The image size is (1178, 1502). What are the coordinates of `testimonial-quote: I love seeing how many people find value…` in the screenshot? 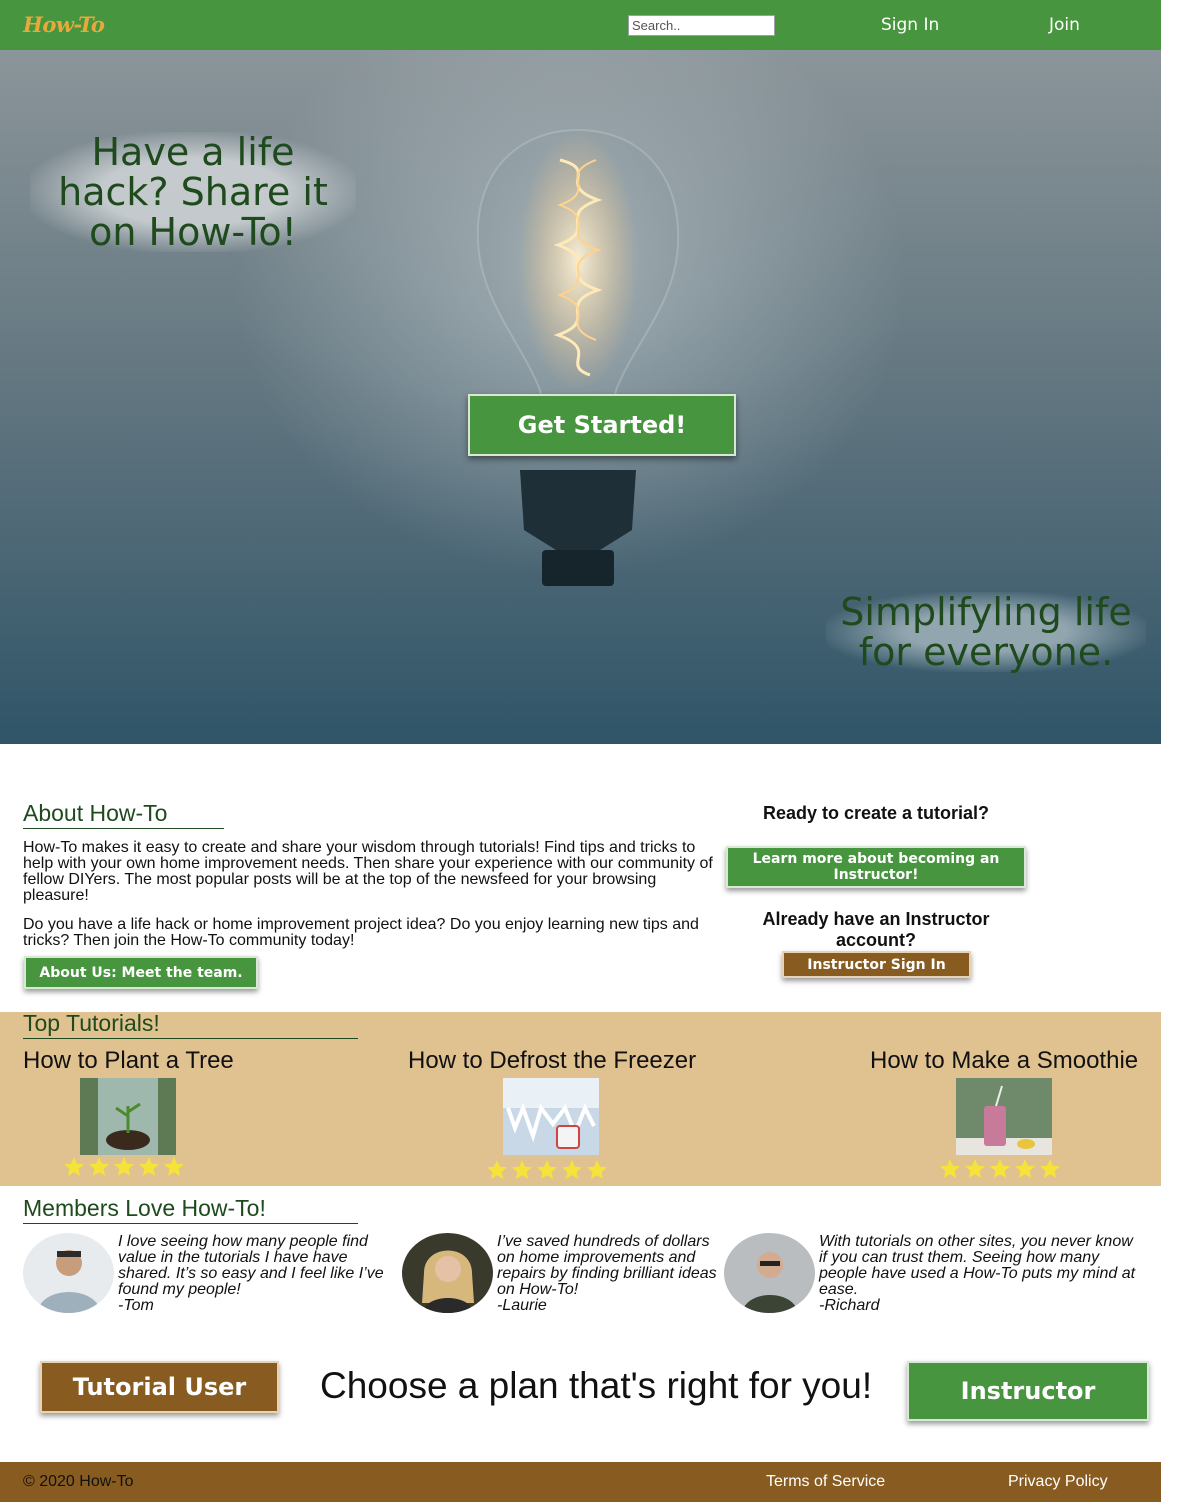 It's located at (251, 1273).